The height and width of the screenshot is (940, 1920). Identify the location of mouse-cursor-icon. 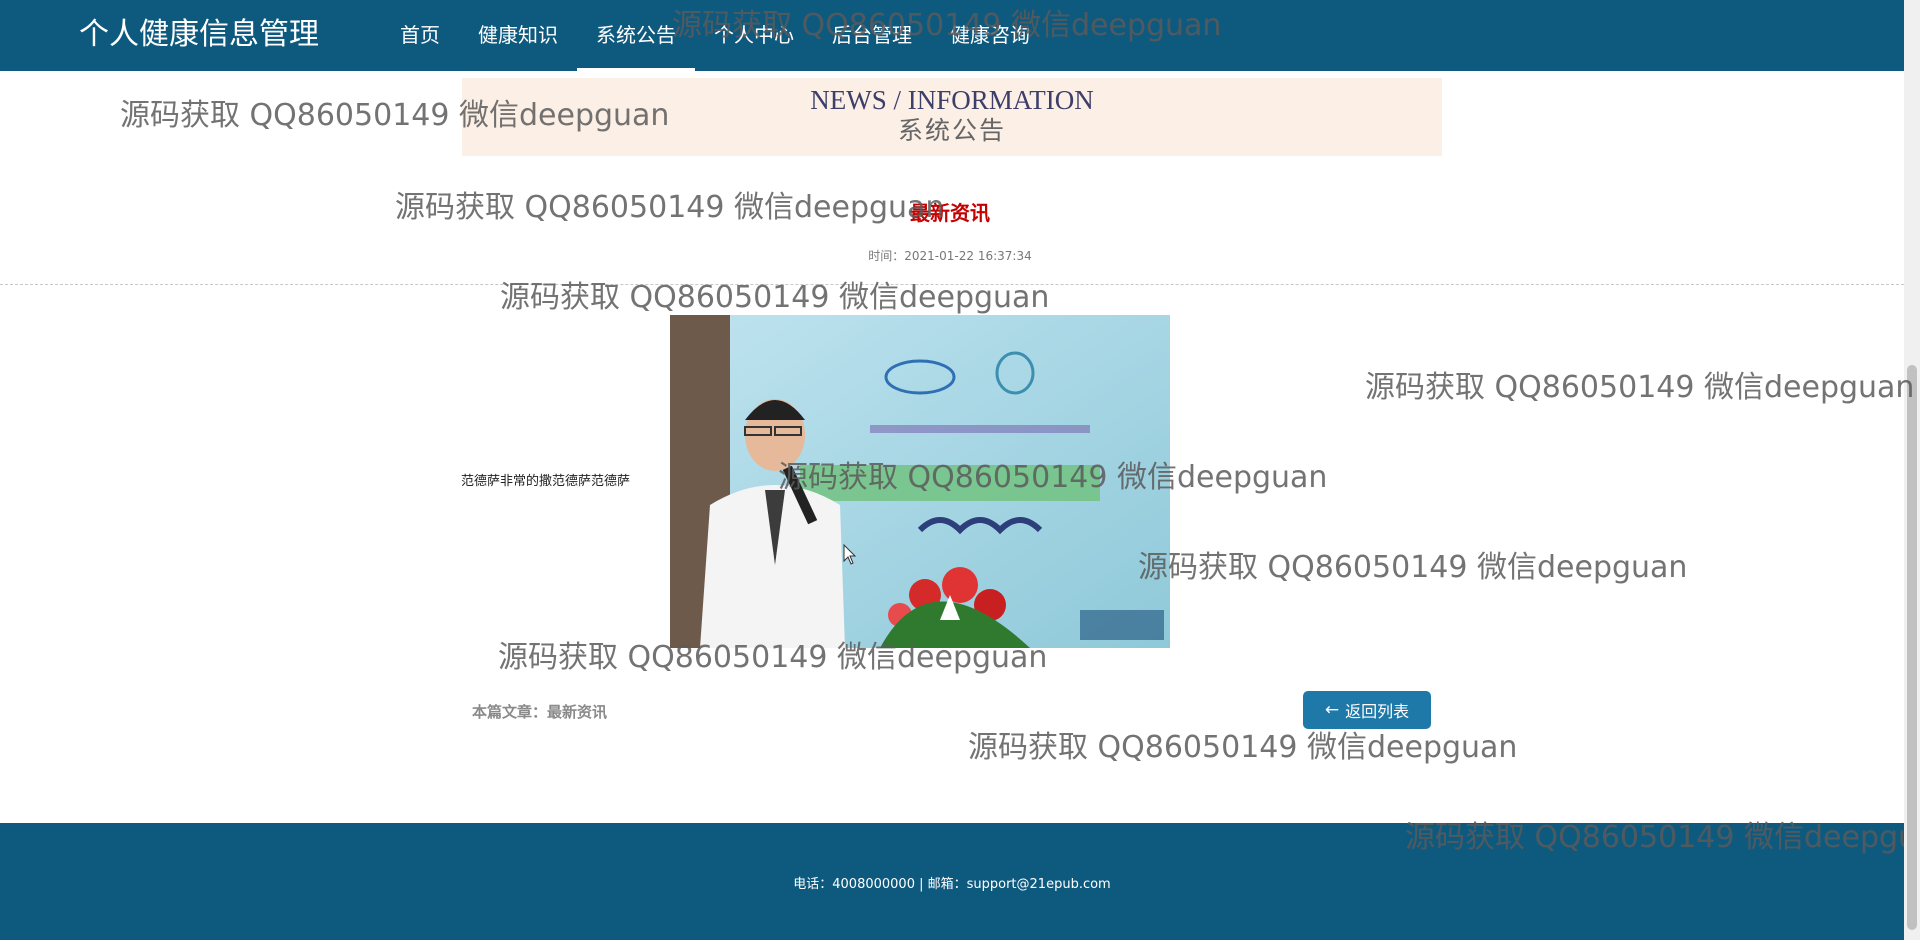
(850, 554).